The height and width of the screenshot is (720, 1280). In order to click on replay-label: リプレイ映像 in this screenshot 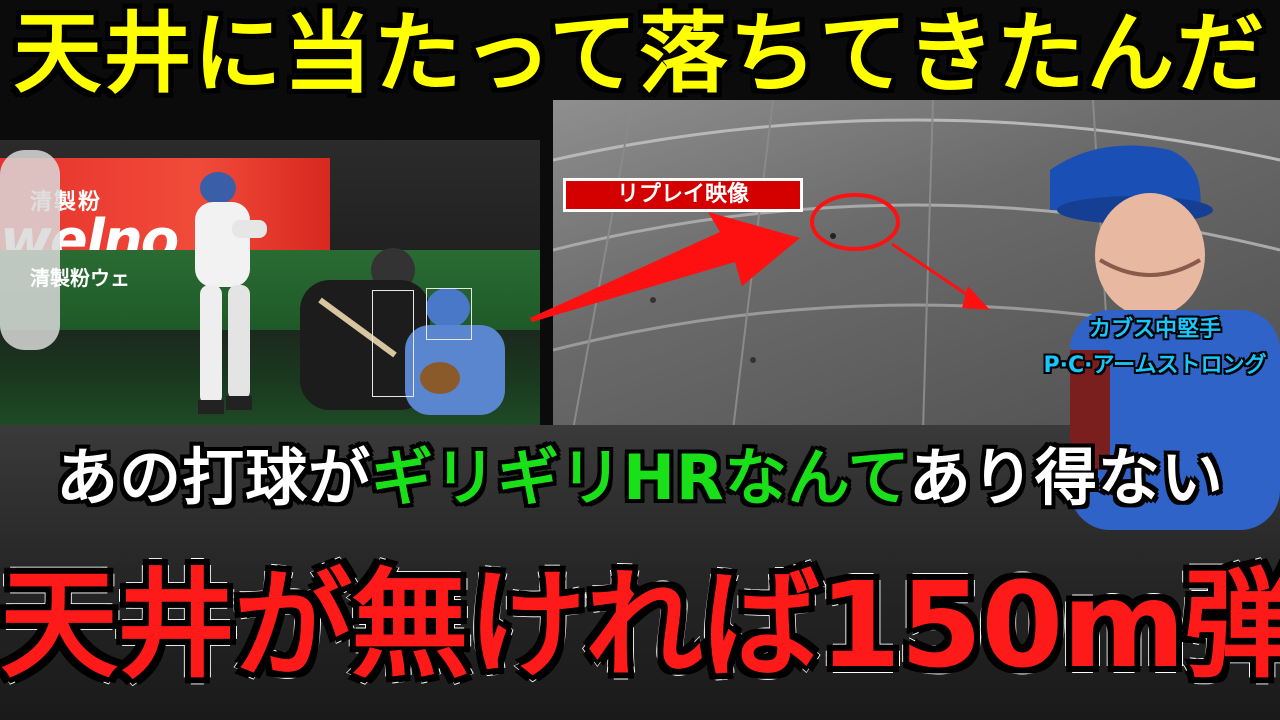, I will do `click(683, 195)`.